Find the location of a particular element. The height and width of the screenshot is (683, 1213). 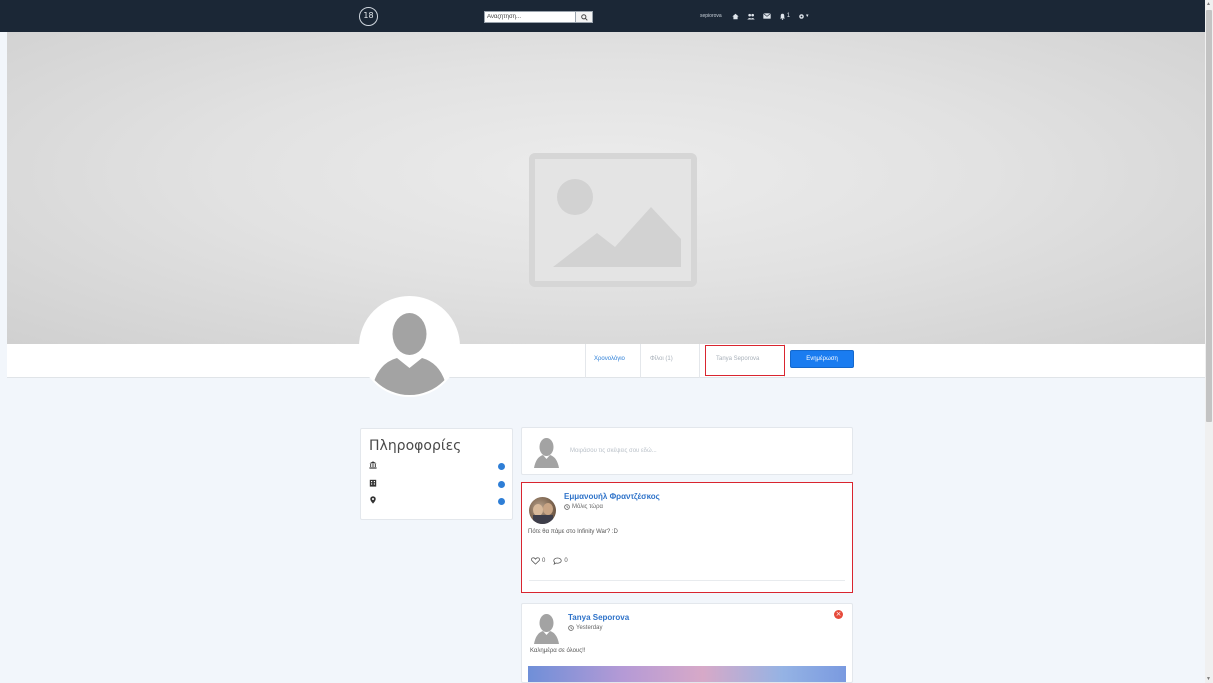

post-divider is located at coordinates (687, 580).